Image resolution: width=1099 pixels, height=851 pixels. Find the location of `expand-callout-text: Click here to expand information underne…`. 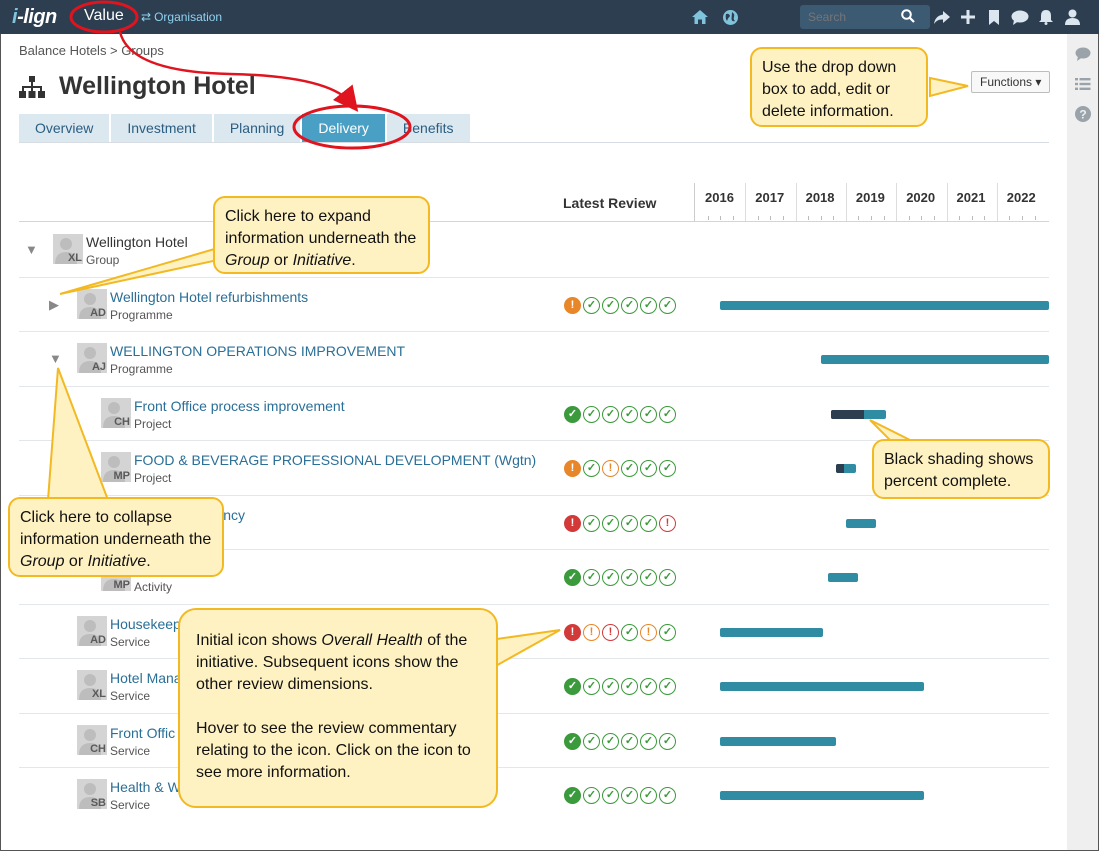

expand-callout-text: Click here to expand information underne… is located at coordinates (321, 227).